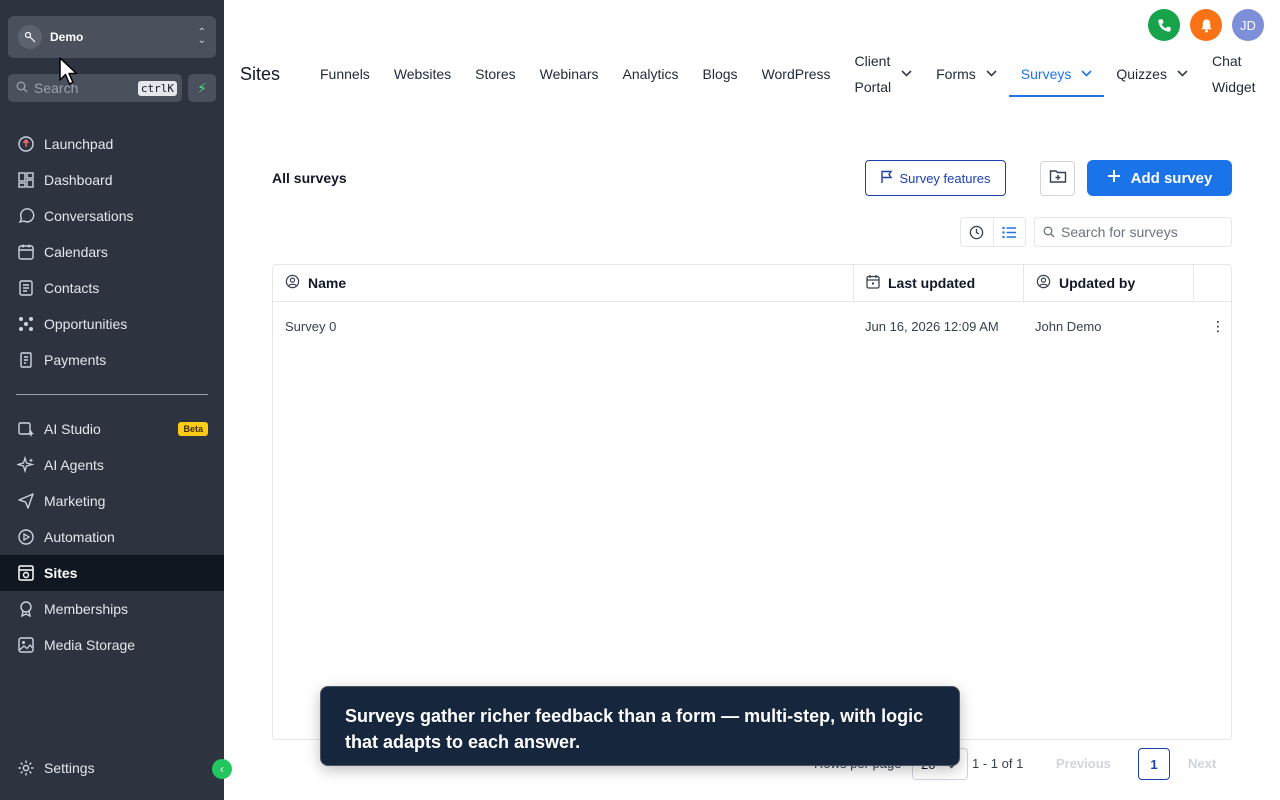 This screenshot has height=800, width=1280. I want to click on beta-badge: Beta, so click(193, 429).